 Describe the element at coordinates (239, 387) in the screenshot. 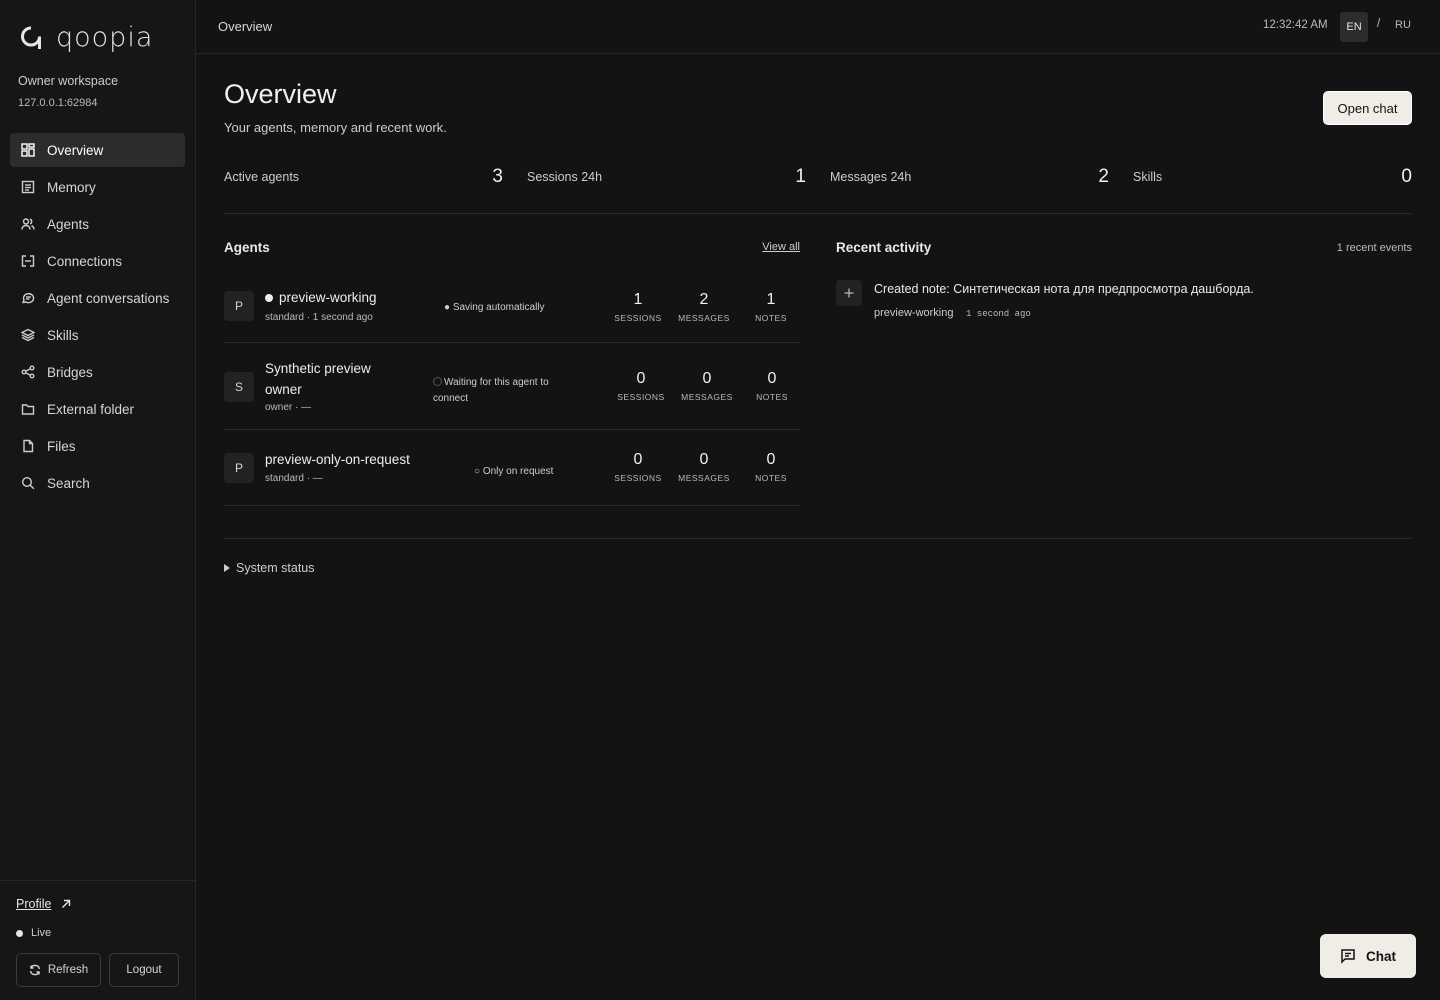

I see `avatar: S` at that location.